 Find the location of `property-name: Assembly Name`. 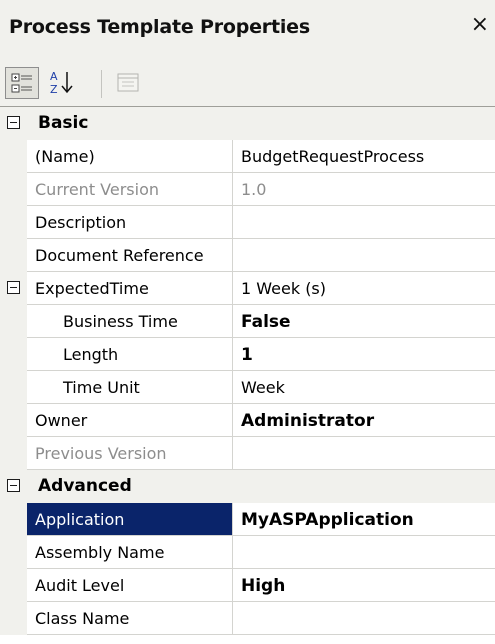

property-name: Assembly Name is located at coordinates (100, 552).